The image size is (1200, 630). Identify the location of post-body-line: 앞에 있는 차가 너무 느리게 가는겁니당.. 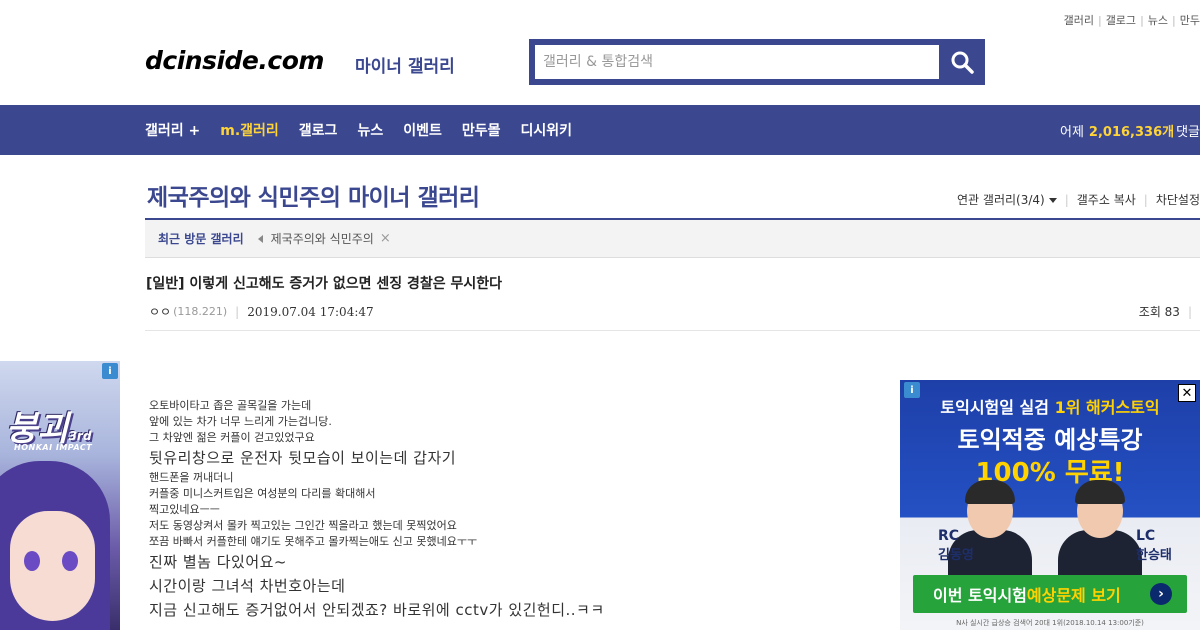
(240, 421).